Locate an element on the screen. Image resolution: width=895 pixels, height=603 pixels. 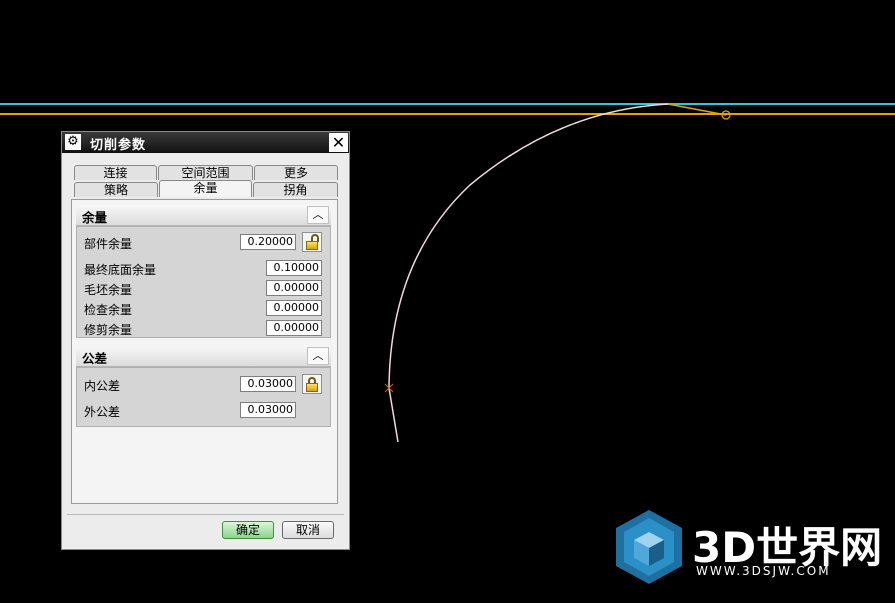
trim-stock-label: 修剪余量 is located at coordinates (108, 330).